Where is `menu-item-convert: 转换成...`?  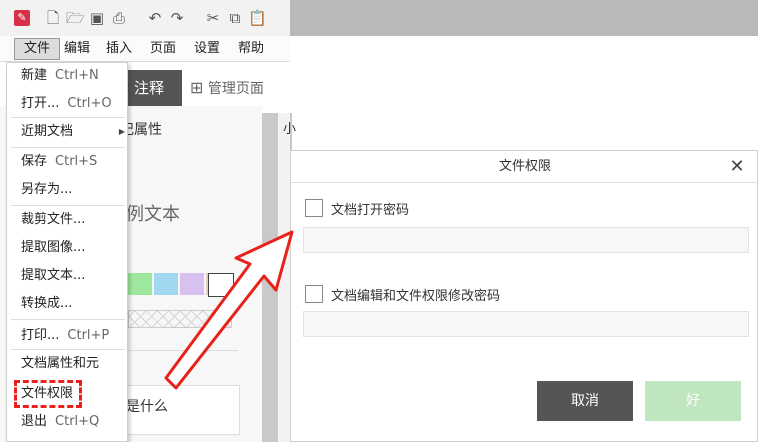
menu-item-convert: 转换成... is located at coordinates (73, 304).